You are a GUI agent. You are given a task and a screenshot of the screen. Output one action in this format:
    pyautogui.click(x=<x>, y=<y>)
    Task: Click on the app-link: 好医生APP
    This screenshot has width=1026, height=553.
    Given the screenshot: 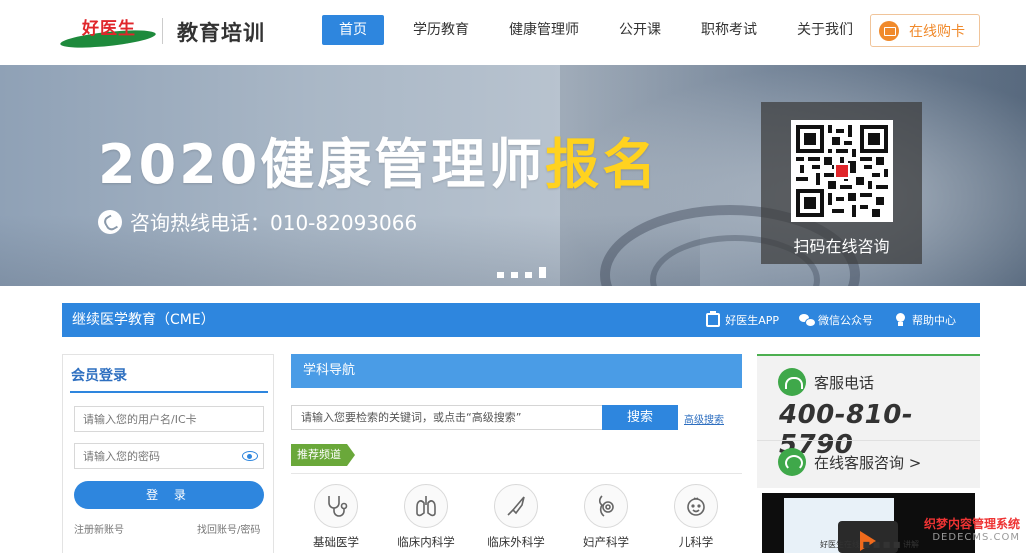 What is the action you would take?
    pyautogui.click(x=742, y=319)
    